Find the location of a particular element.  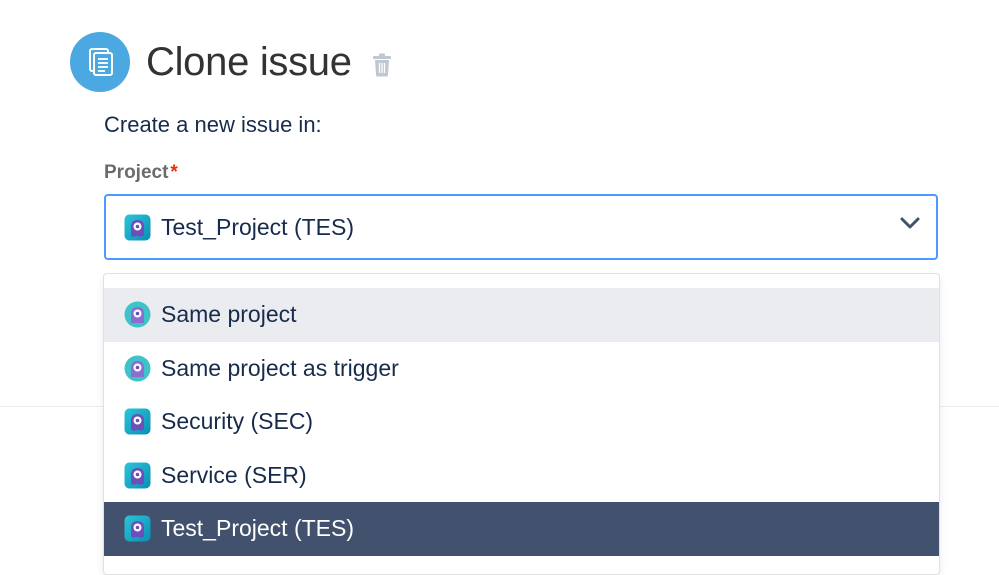

option-label: Same project is located at coordinates (229, 314).